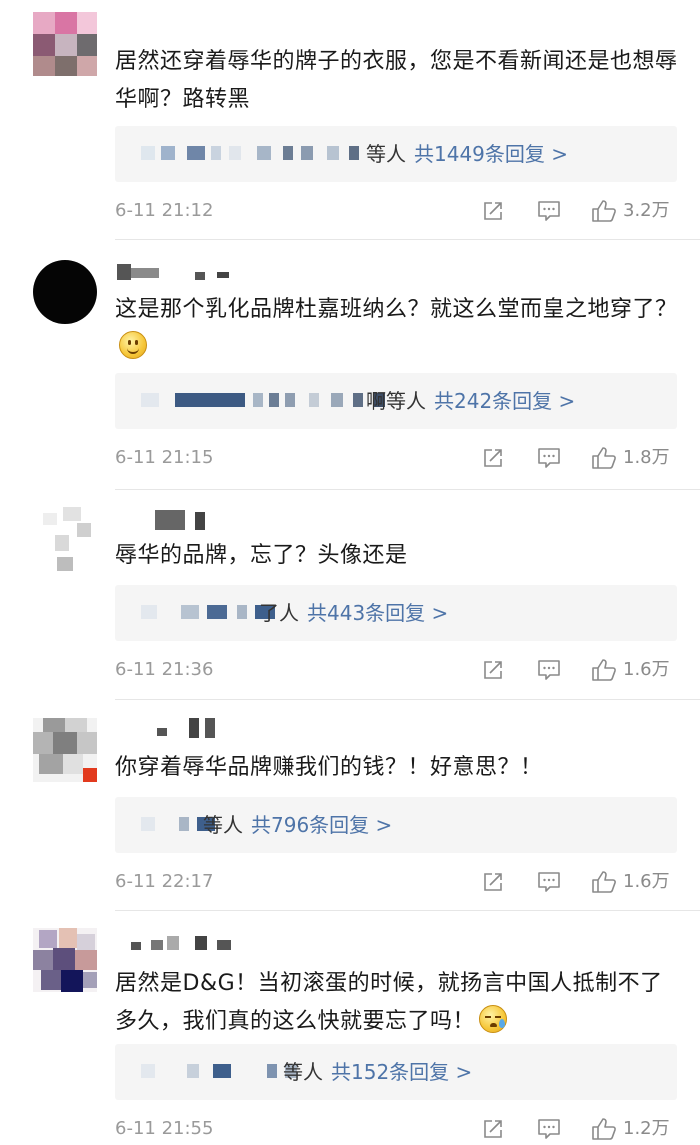 This screenshot has width=700, height=1145. I want to click on like-count: 3.2万, so click(646, 210).